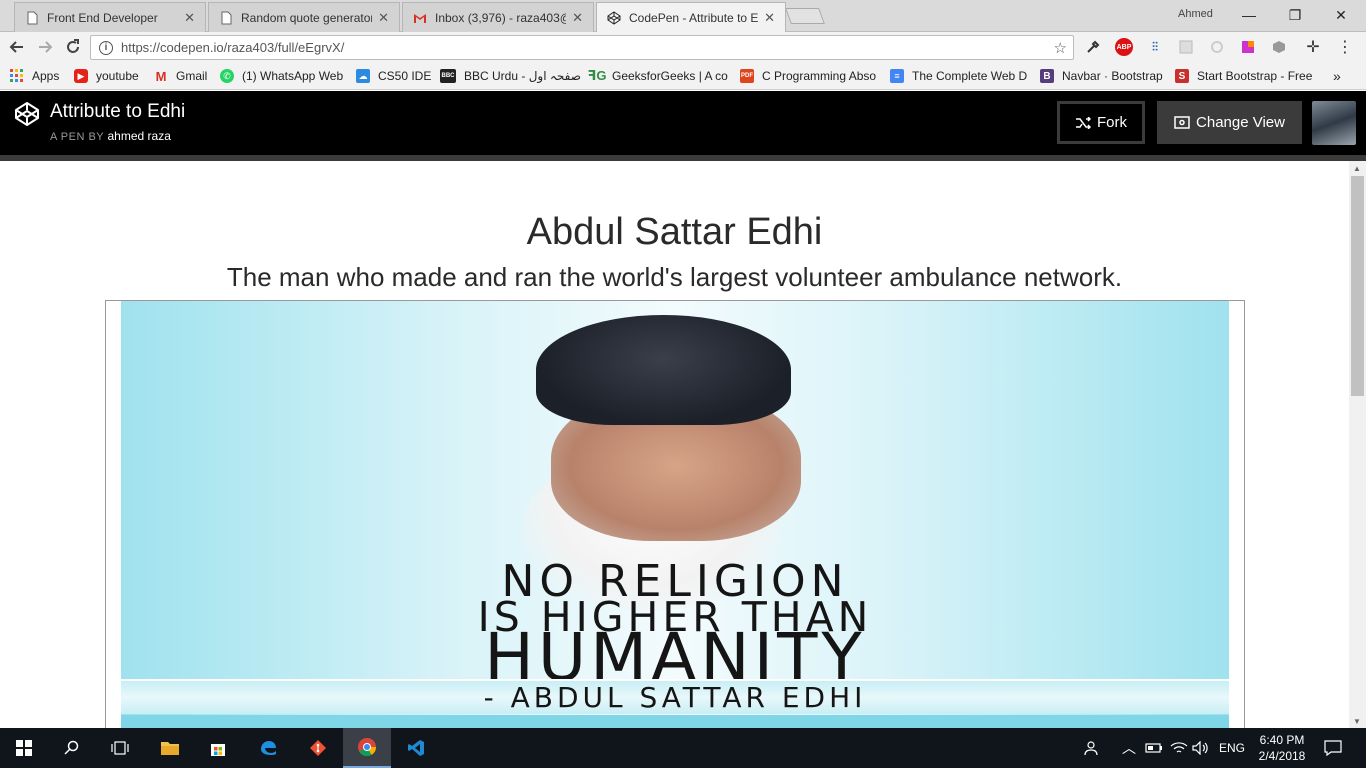 This screenshot has width=1366, height=768. What do you see at coordinates (1245, 76) in the screenshot?
I see `bookmark-start-bootstrap: S Start Bootstrap - Free` at bounding box center [1245, 76].